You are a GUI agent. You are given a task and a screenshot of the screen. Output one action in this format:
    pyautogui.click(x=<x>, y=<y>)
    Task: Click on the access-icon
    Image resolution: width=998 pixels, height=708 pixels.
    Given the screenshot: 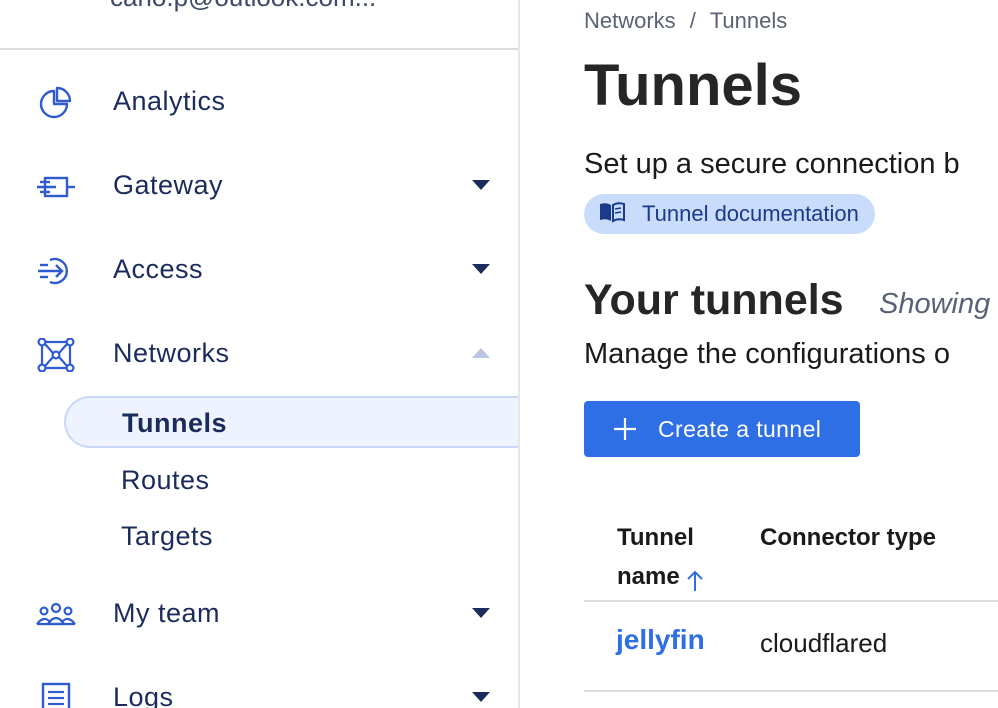 What is the action you would take?
    pyautogui.click(x=56, y=271)
    